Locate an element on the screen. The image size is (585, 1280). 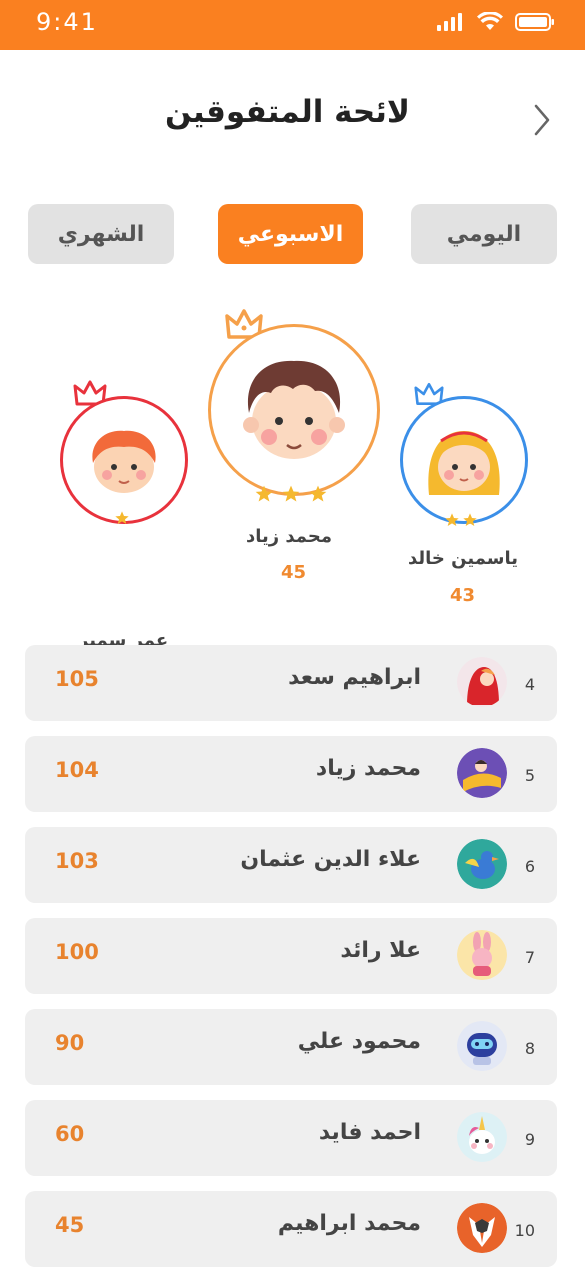
boy-red-hair-avatar is located at coordinates (124, 461).